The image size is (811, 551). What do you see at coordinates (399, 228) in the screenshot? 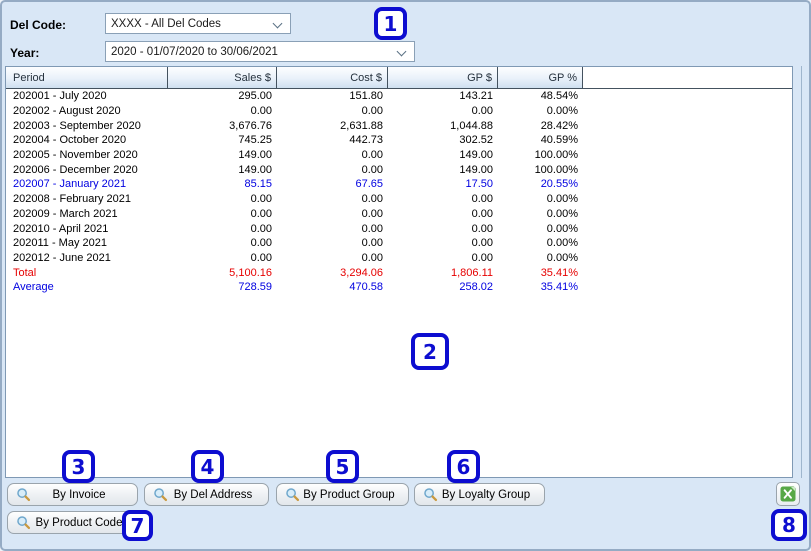
I see `table-row: 202010 - April 2021 0.00 0.00 0.00 0.00%` at bounding box center [399, 228].